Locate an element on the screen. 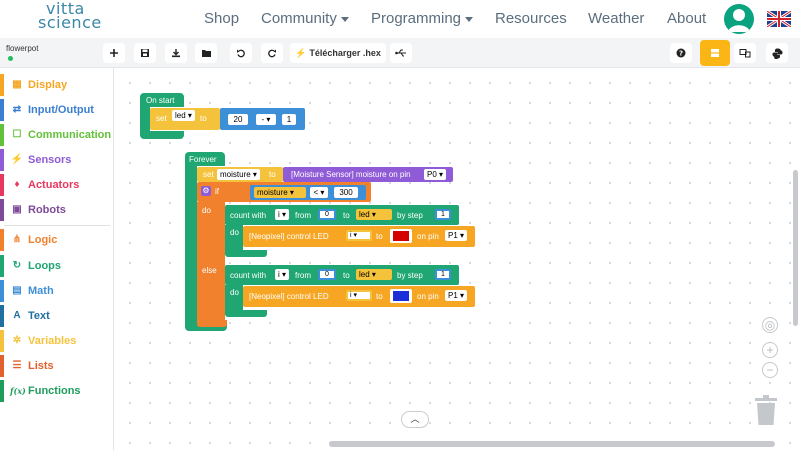 The width and height of the screenshot is (800, 450). variable-dropdown-led: led ▾ is located at coordinates (183, 115).